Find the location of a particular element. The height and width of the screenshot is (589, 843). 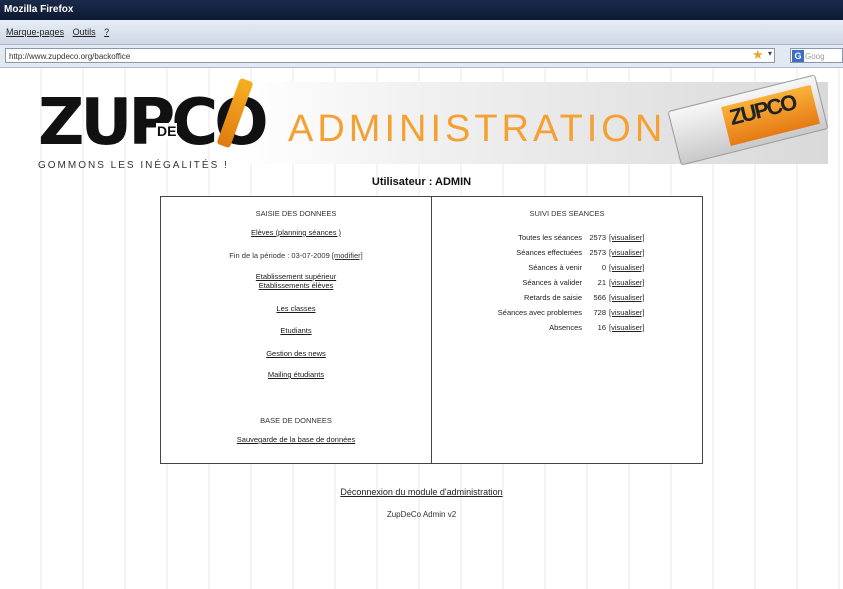

stat-label: Séances à valider is located at coordinates (552, 282).